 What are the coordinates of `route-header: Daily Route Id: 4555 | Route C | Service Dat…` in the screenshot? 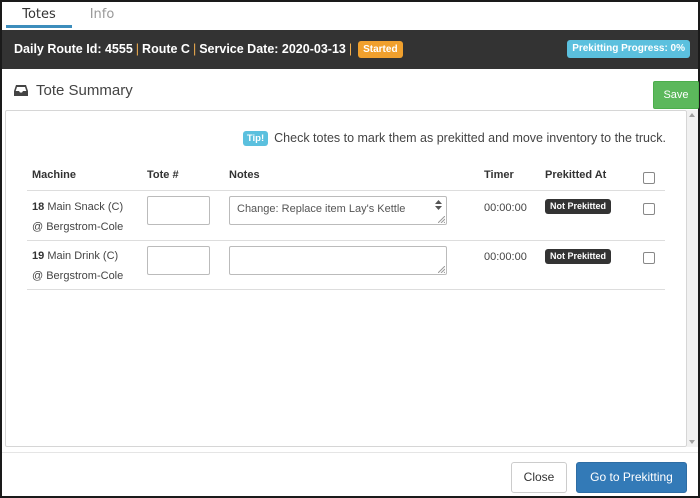 It's located at (350, 49).